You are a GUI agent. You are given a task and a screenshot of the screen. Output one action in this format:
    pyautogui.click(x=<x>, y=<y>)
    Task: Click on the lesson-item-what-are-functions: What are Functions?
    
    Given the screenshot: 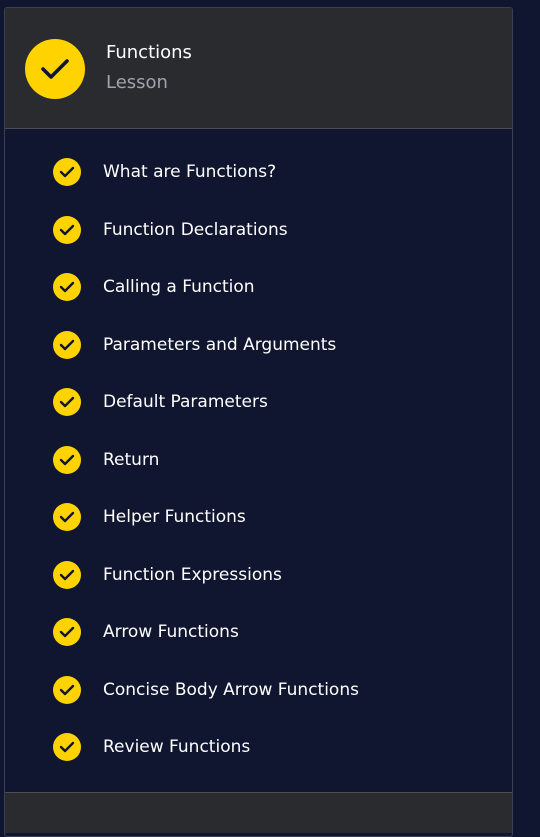 What is the action you would take?
    pyautogui.click(x=164, y=172)
    